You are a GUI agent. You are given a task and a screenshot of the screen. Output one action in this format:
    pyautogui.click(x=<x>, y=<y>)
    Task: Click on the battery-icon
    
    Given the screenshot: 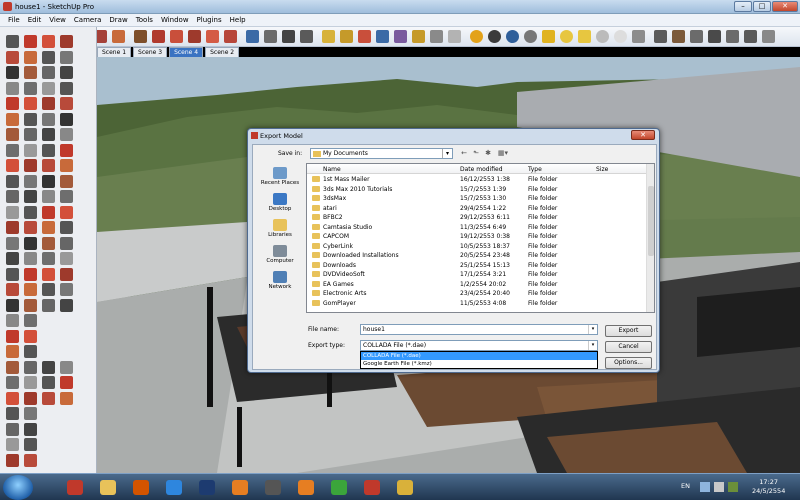 What is the action you would take?
    pyautogui.click(x=733, y=487)
    